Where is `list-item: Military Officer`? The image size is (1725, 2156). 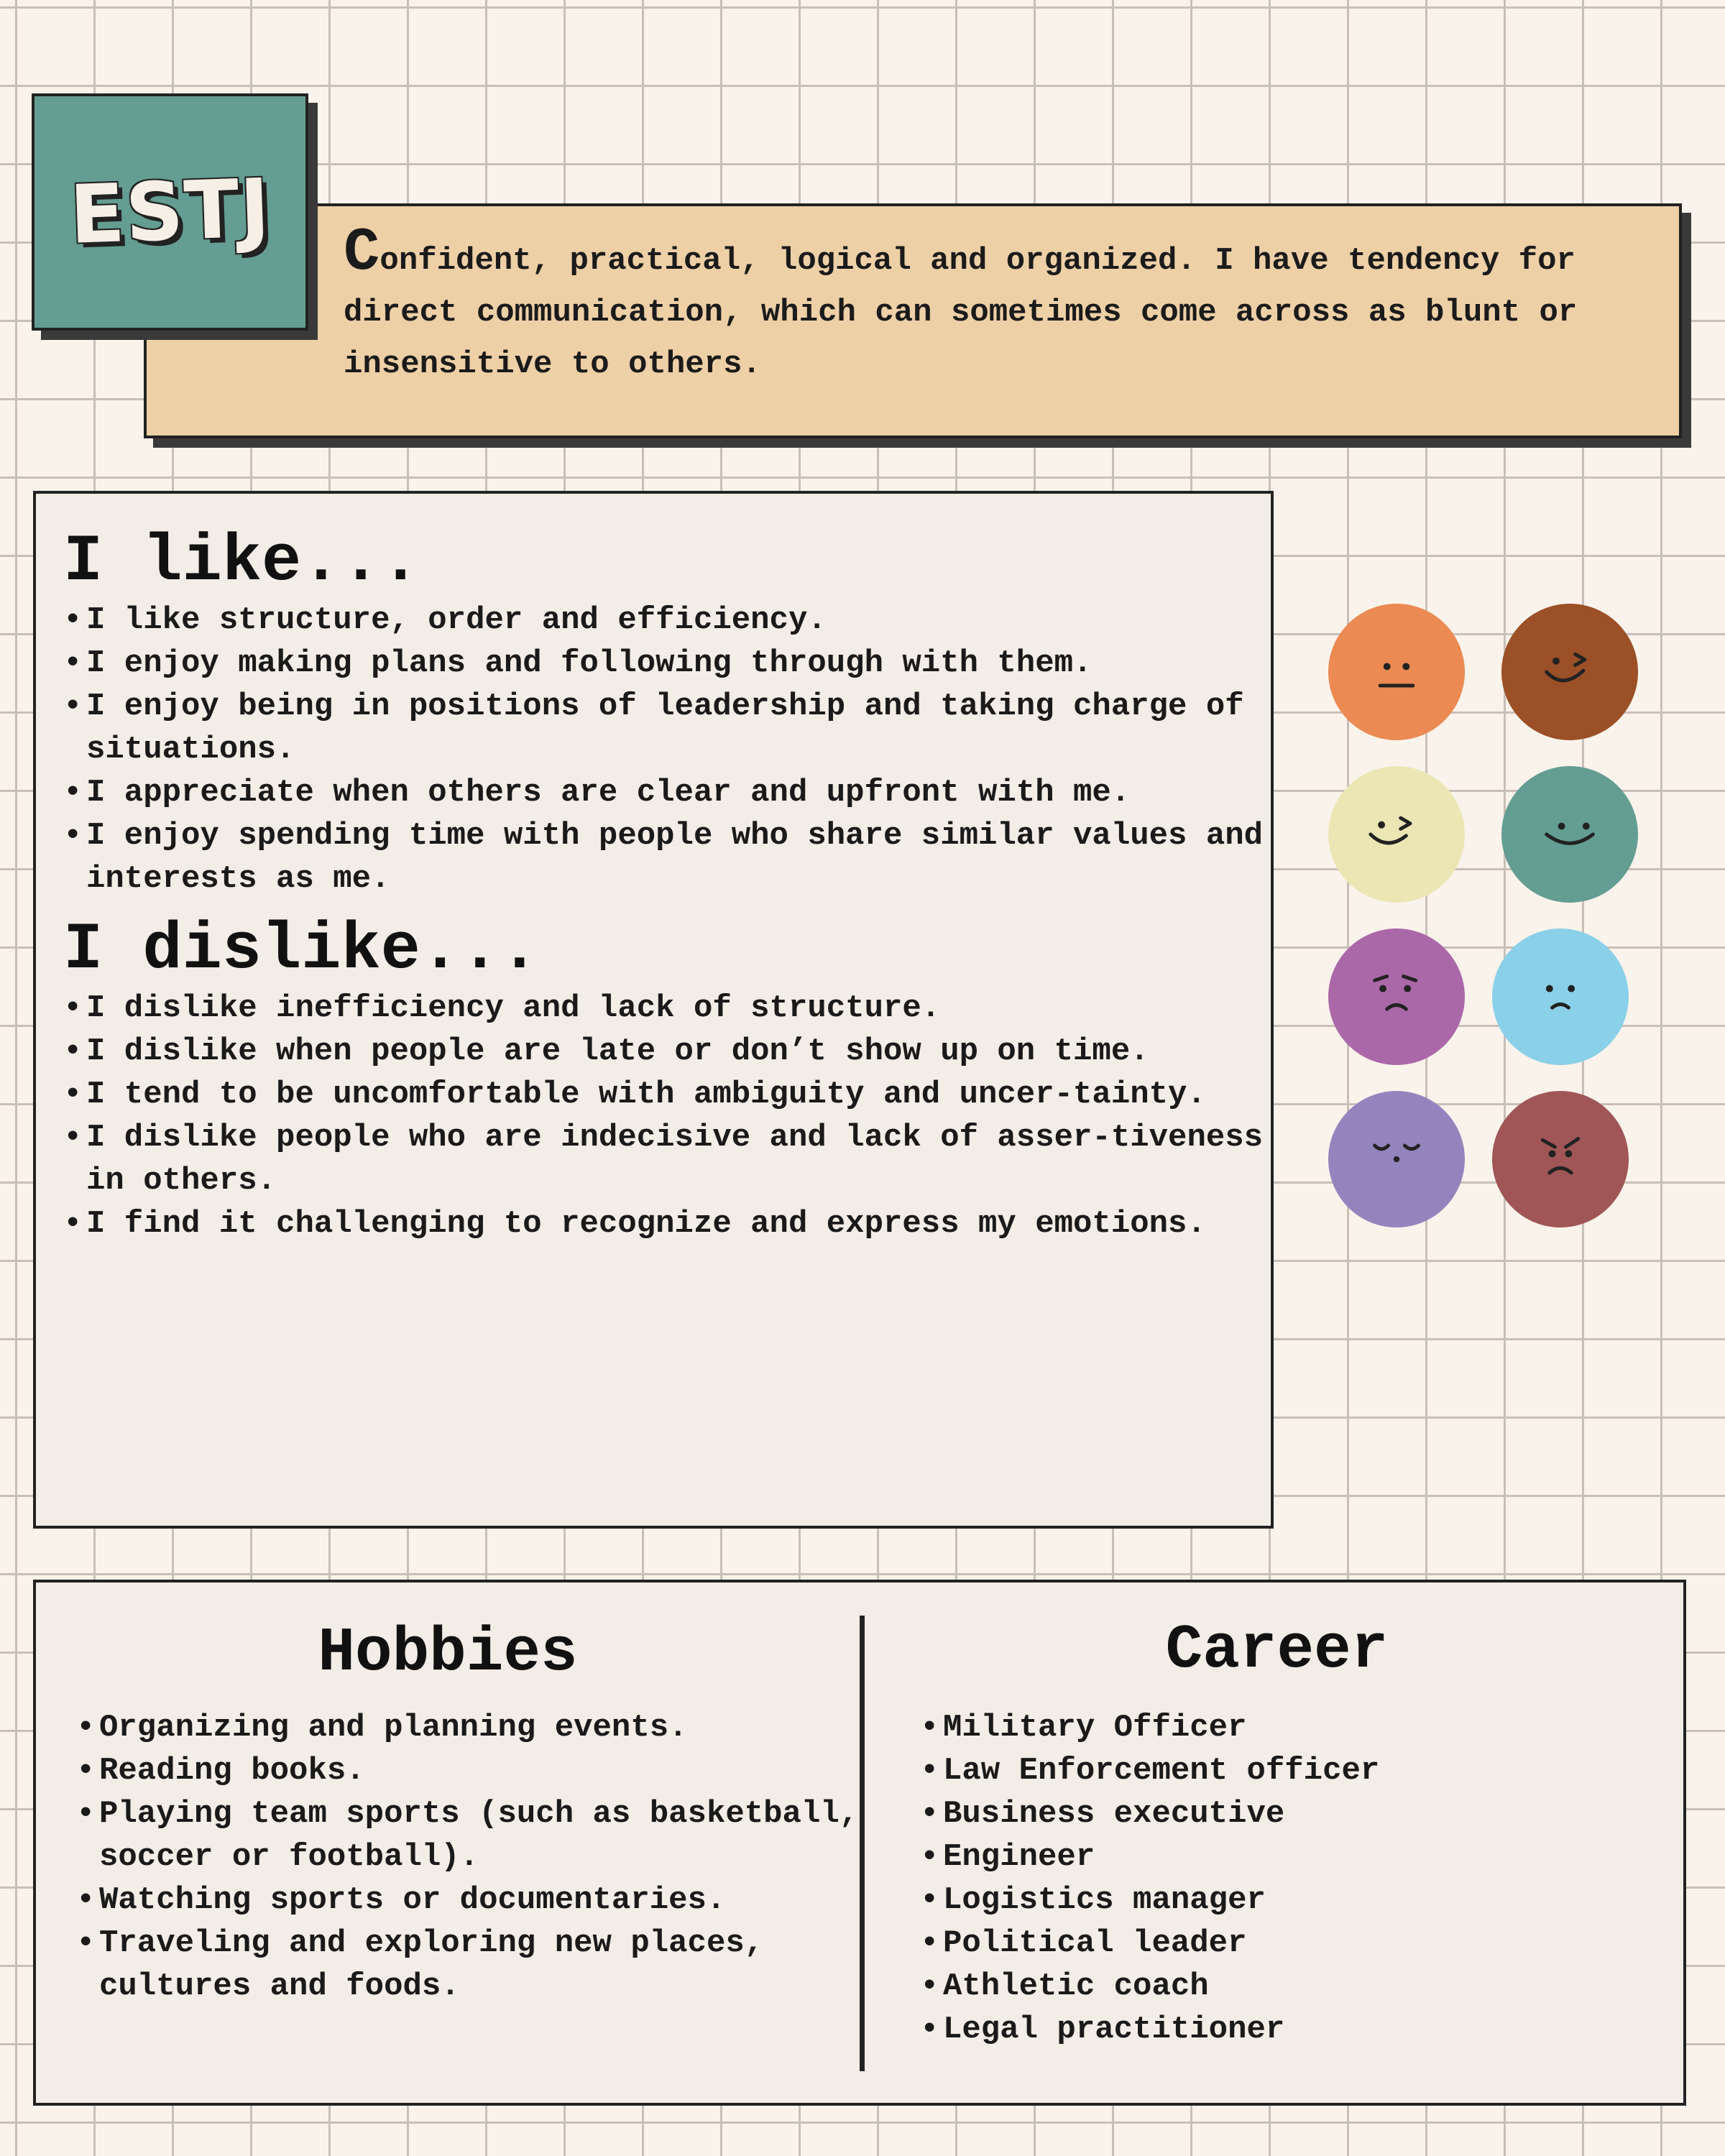 list-item: Military Officer is located at coordinates (1294, 1727).